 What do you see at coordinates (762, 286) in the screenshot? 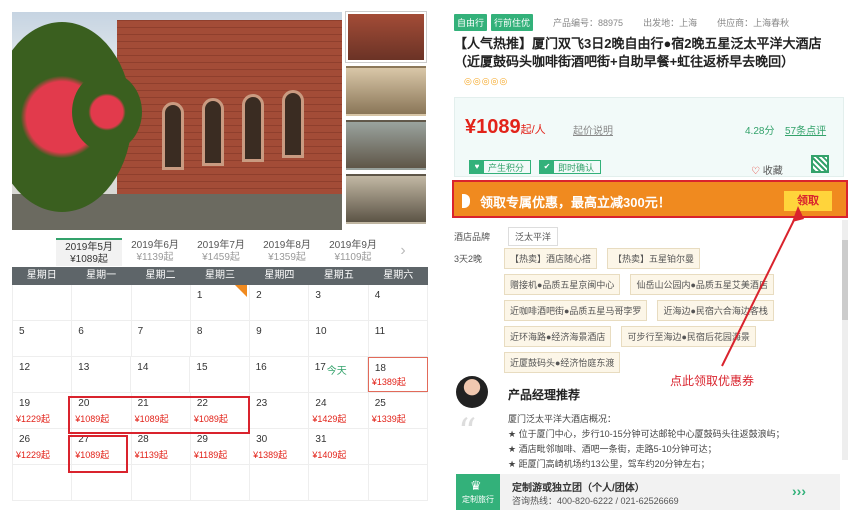
I see `annotation-arrow` at bounding box center [762, 286].